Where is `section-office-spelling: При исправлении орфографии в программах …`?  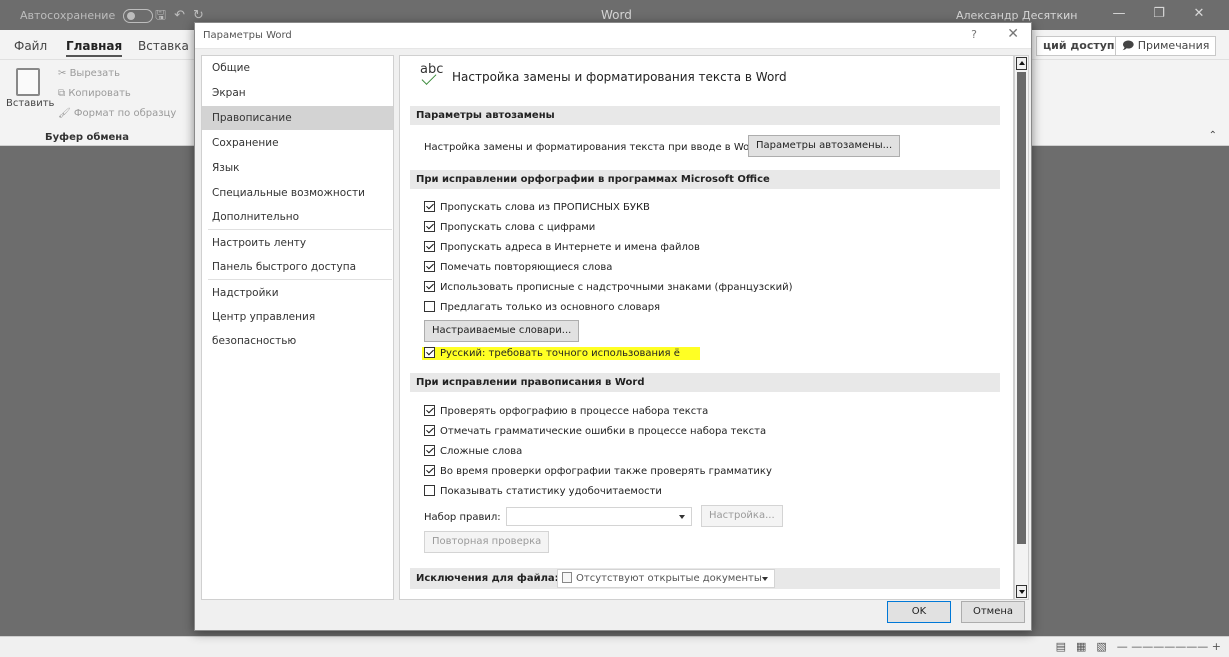
section-office-spelling: При исправлении орфографии в программах … is located at coordinates (705, 179).